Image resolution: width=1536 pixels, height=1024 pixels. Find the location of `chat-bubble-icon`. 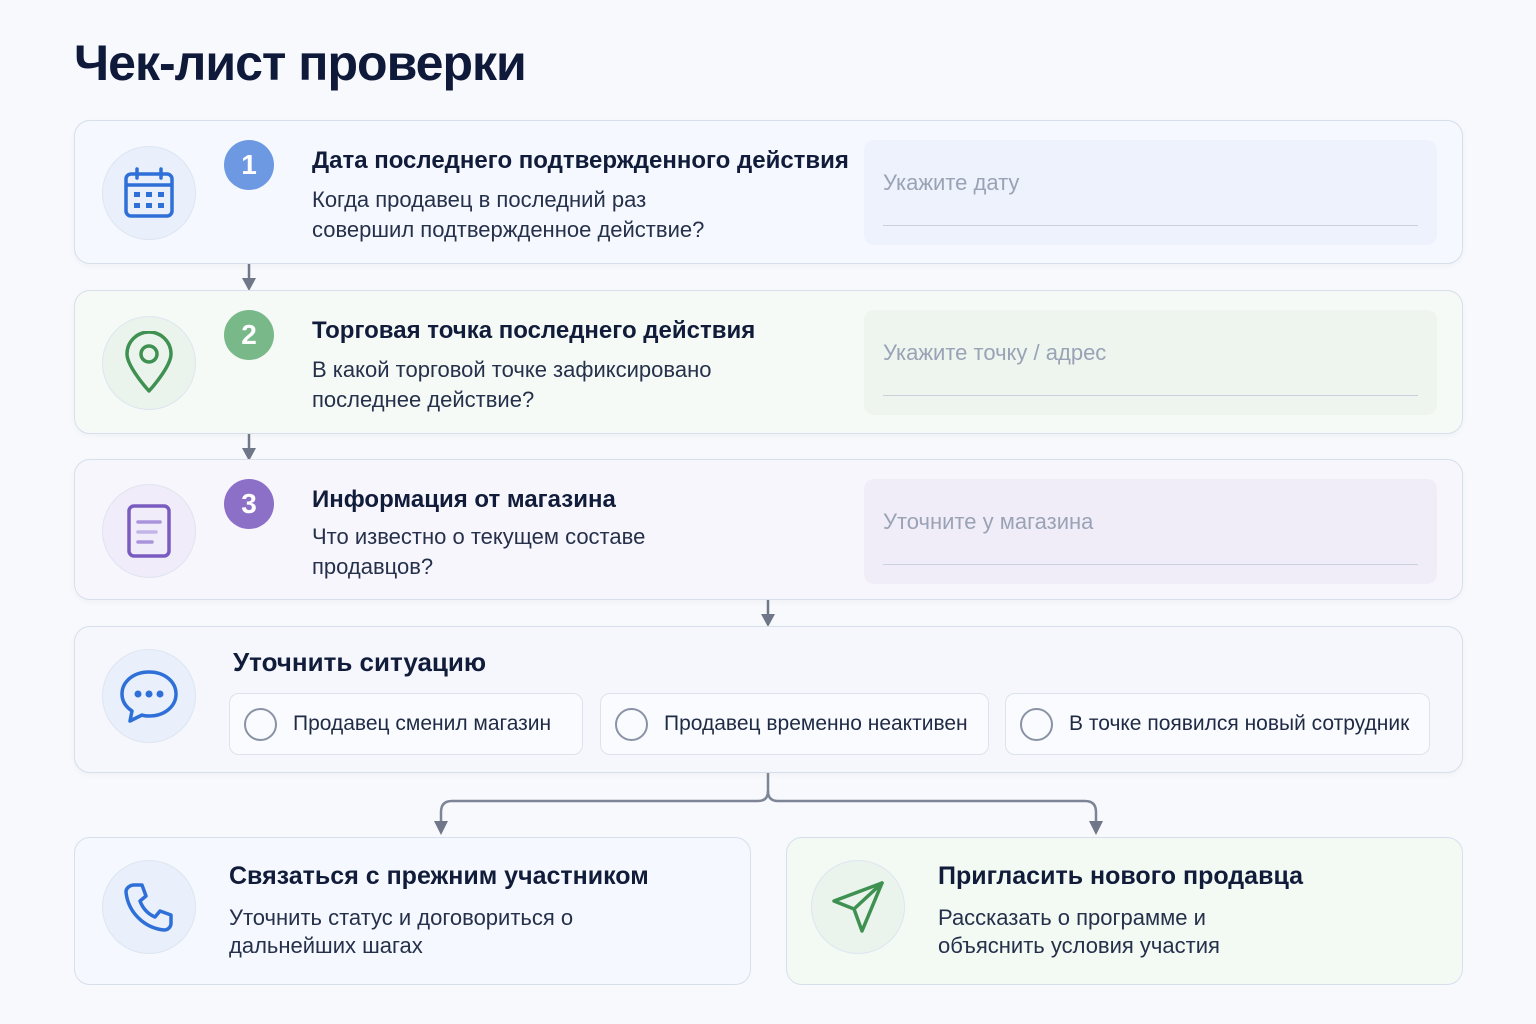

chat-bubble-icon is located at coordinates (149, 696).